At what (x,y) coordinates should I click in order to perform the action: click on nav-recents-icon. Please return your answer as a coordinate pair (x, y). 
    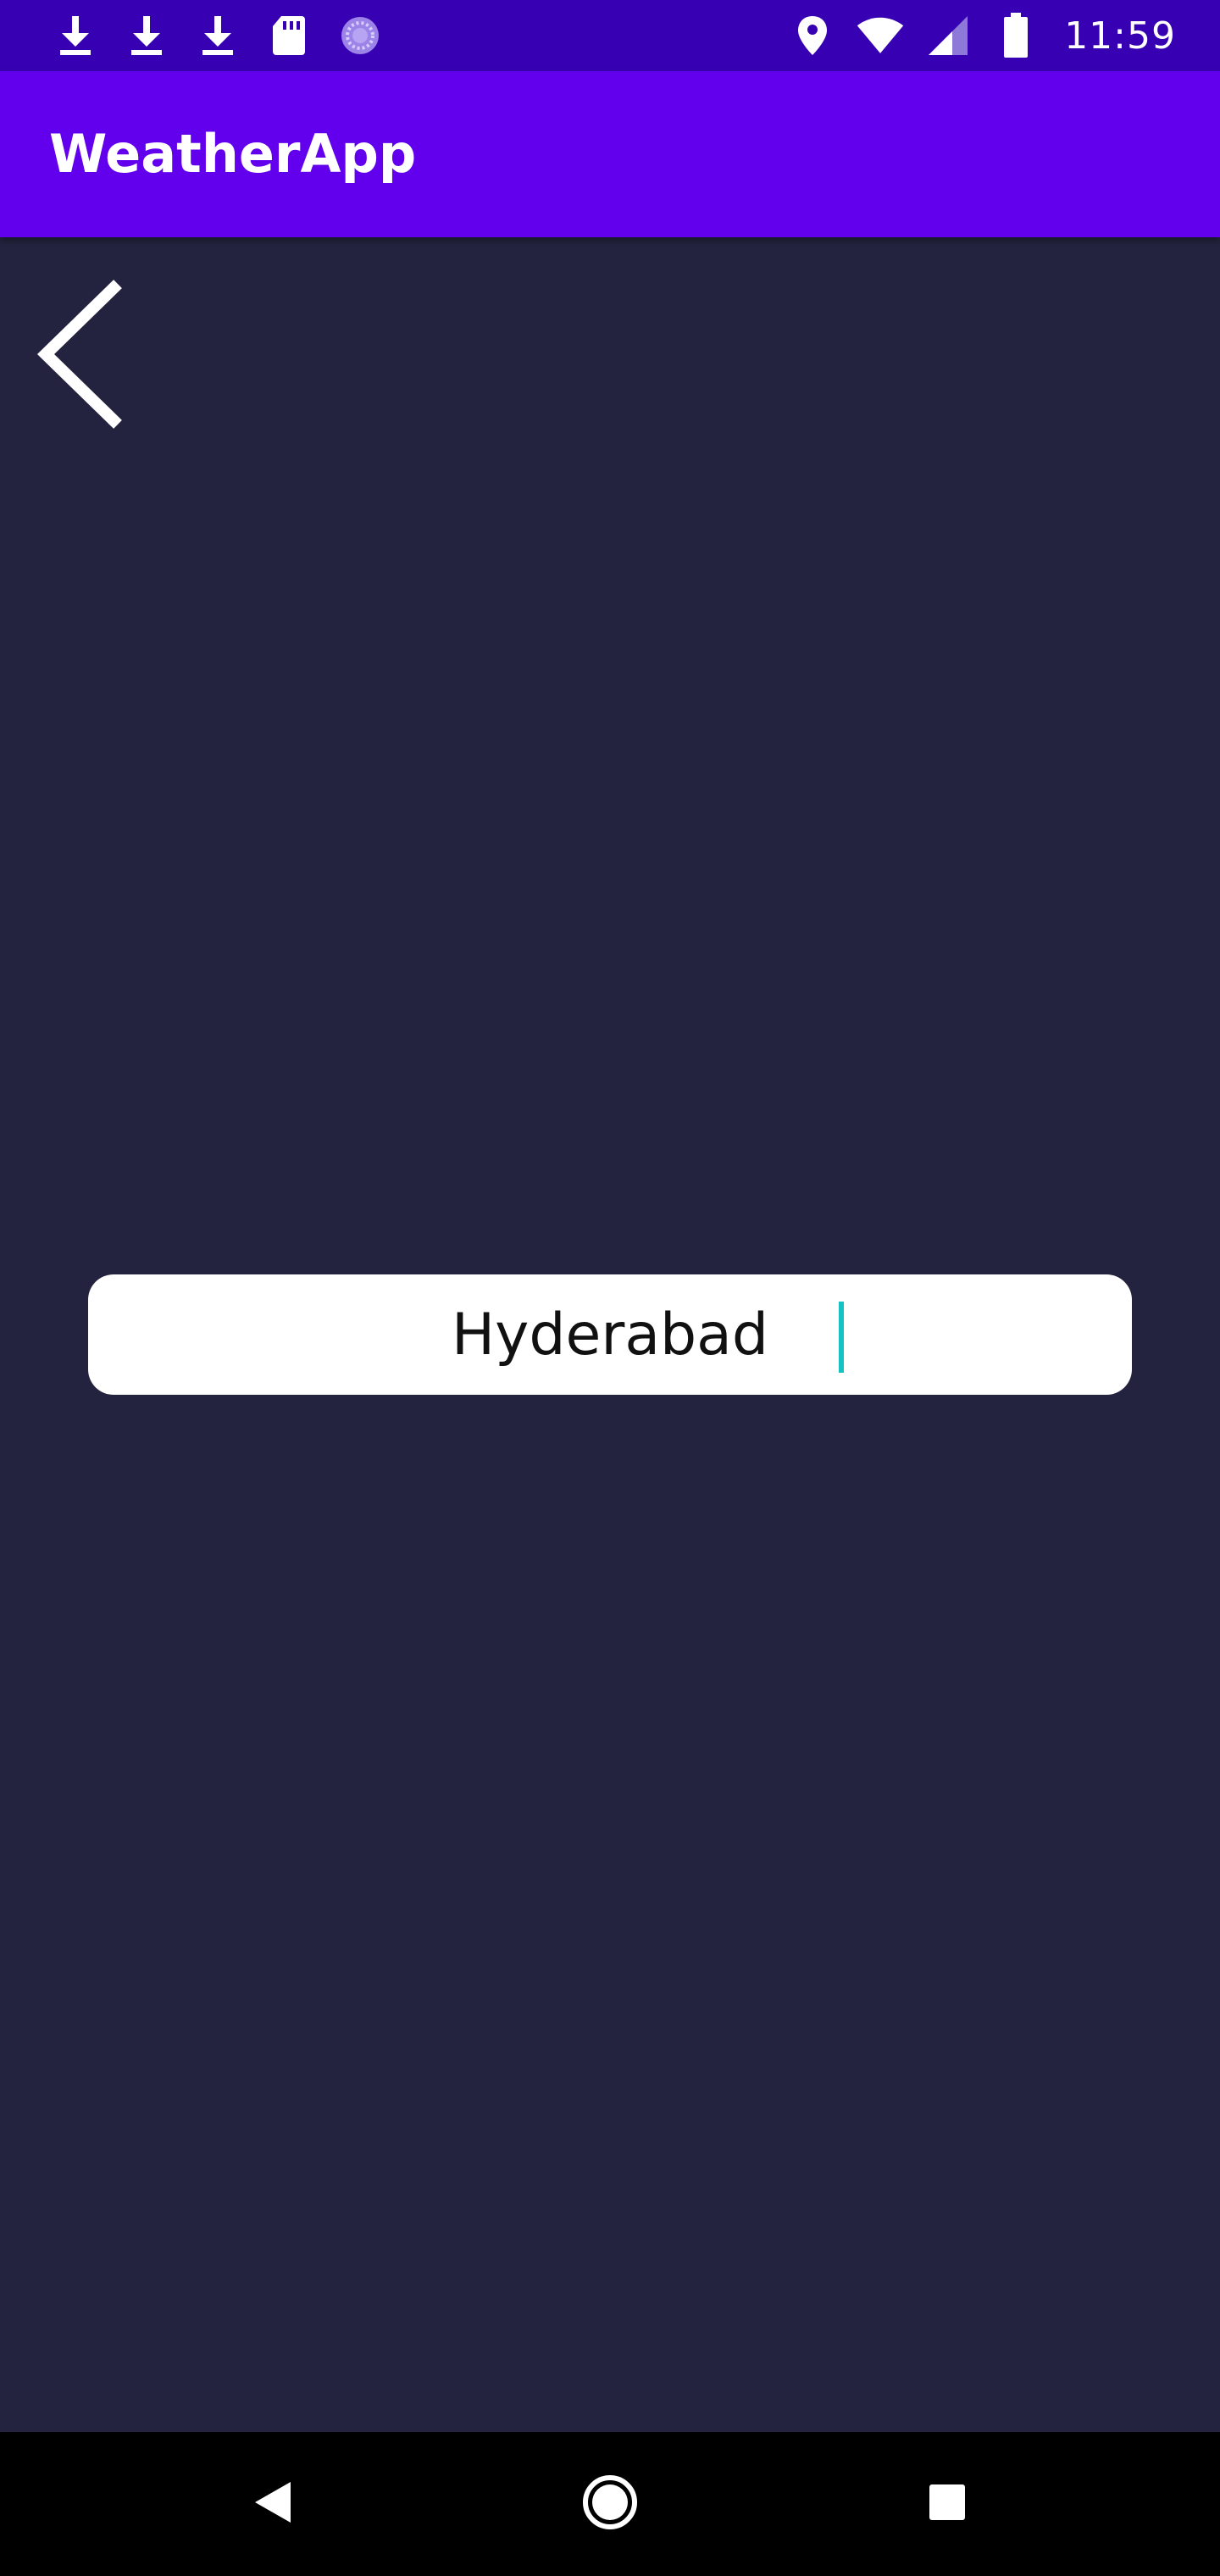
    Looking at the image, I should click on (947, 2504).